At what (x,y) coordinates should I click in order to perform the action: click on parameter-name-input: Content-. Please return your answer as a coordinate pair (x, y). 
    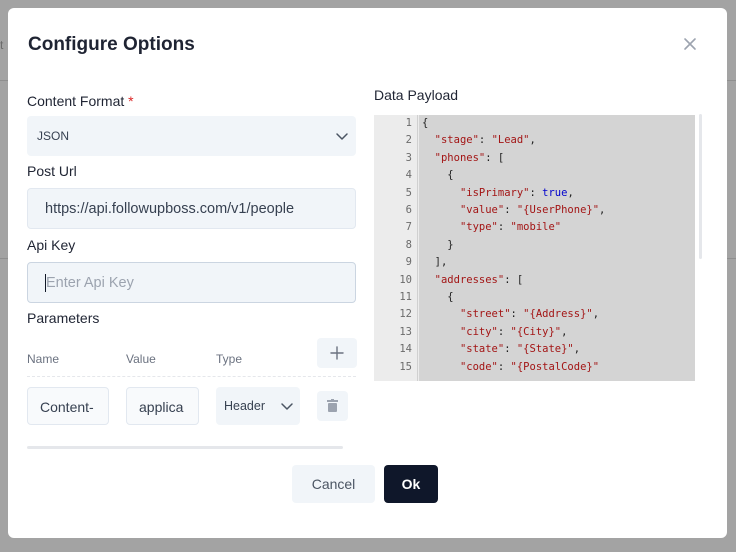
    Looking at the image, I should click on (68, 406).